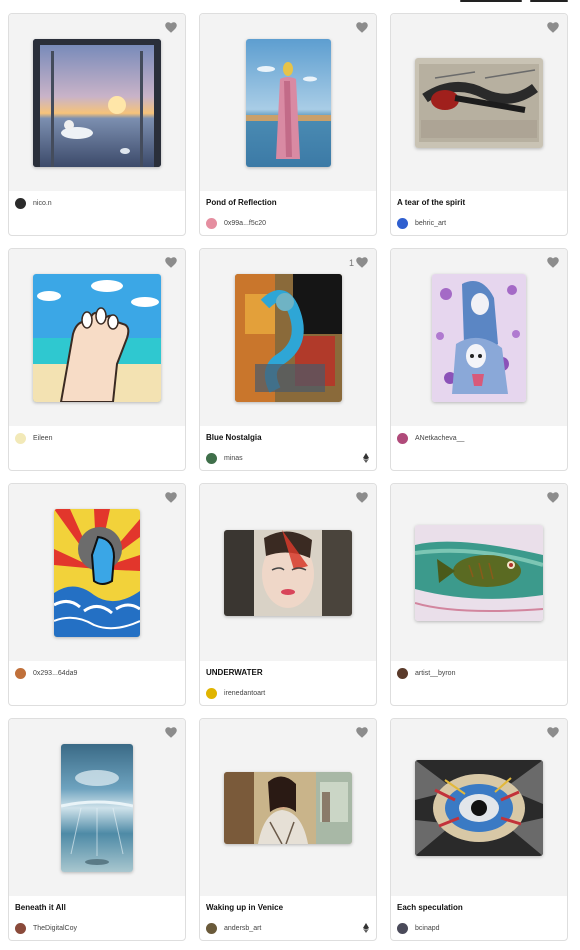 Image resolution: width=580 pixels, height=950 pixels. Describe the element at coordinates (55, 928) in the screenshot. I see `owner-handle: TheDigitalCoy` at that location.